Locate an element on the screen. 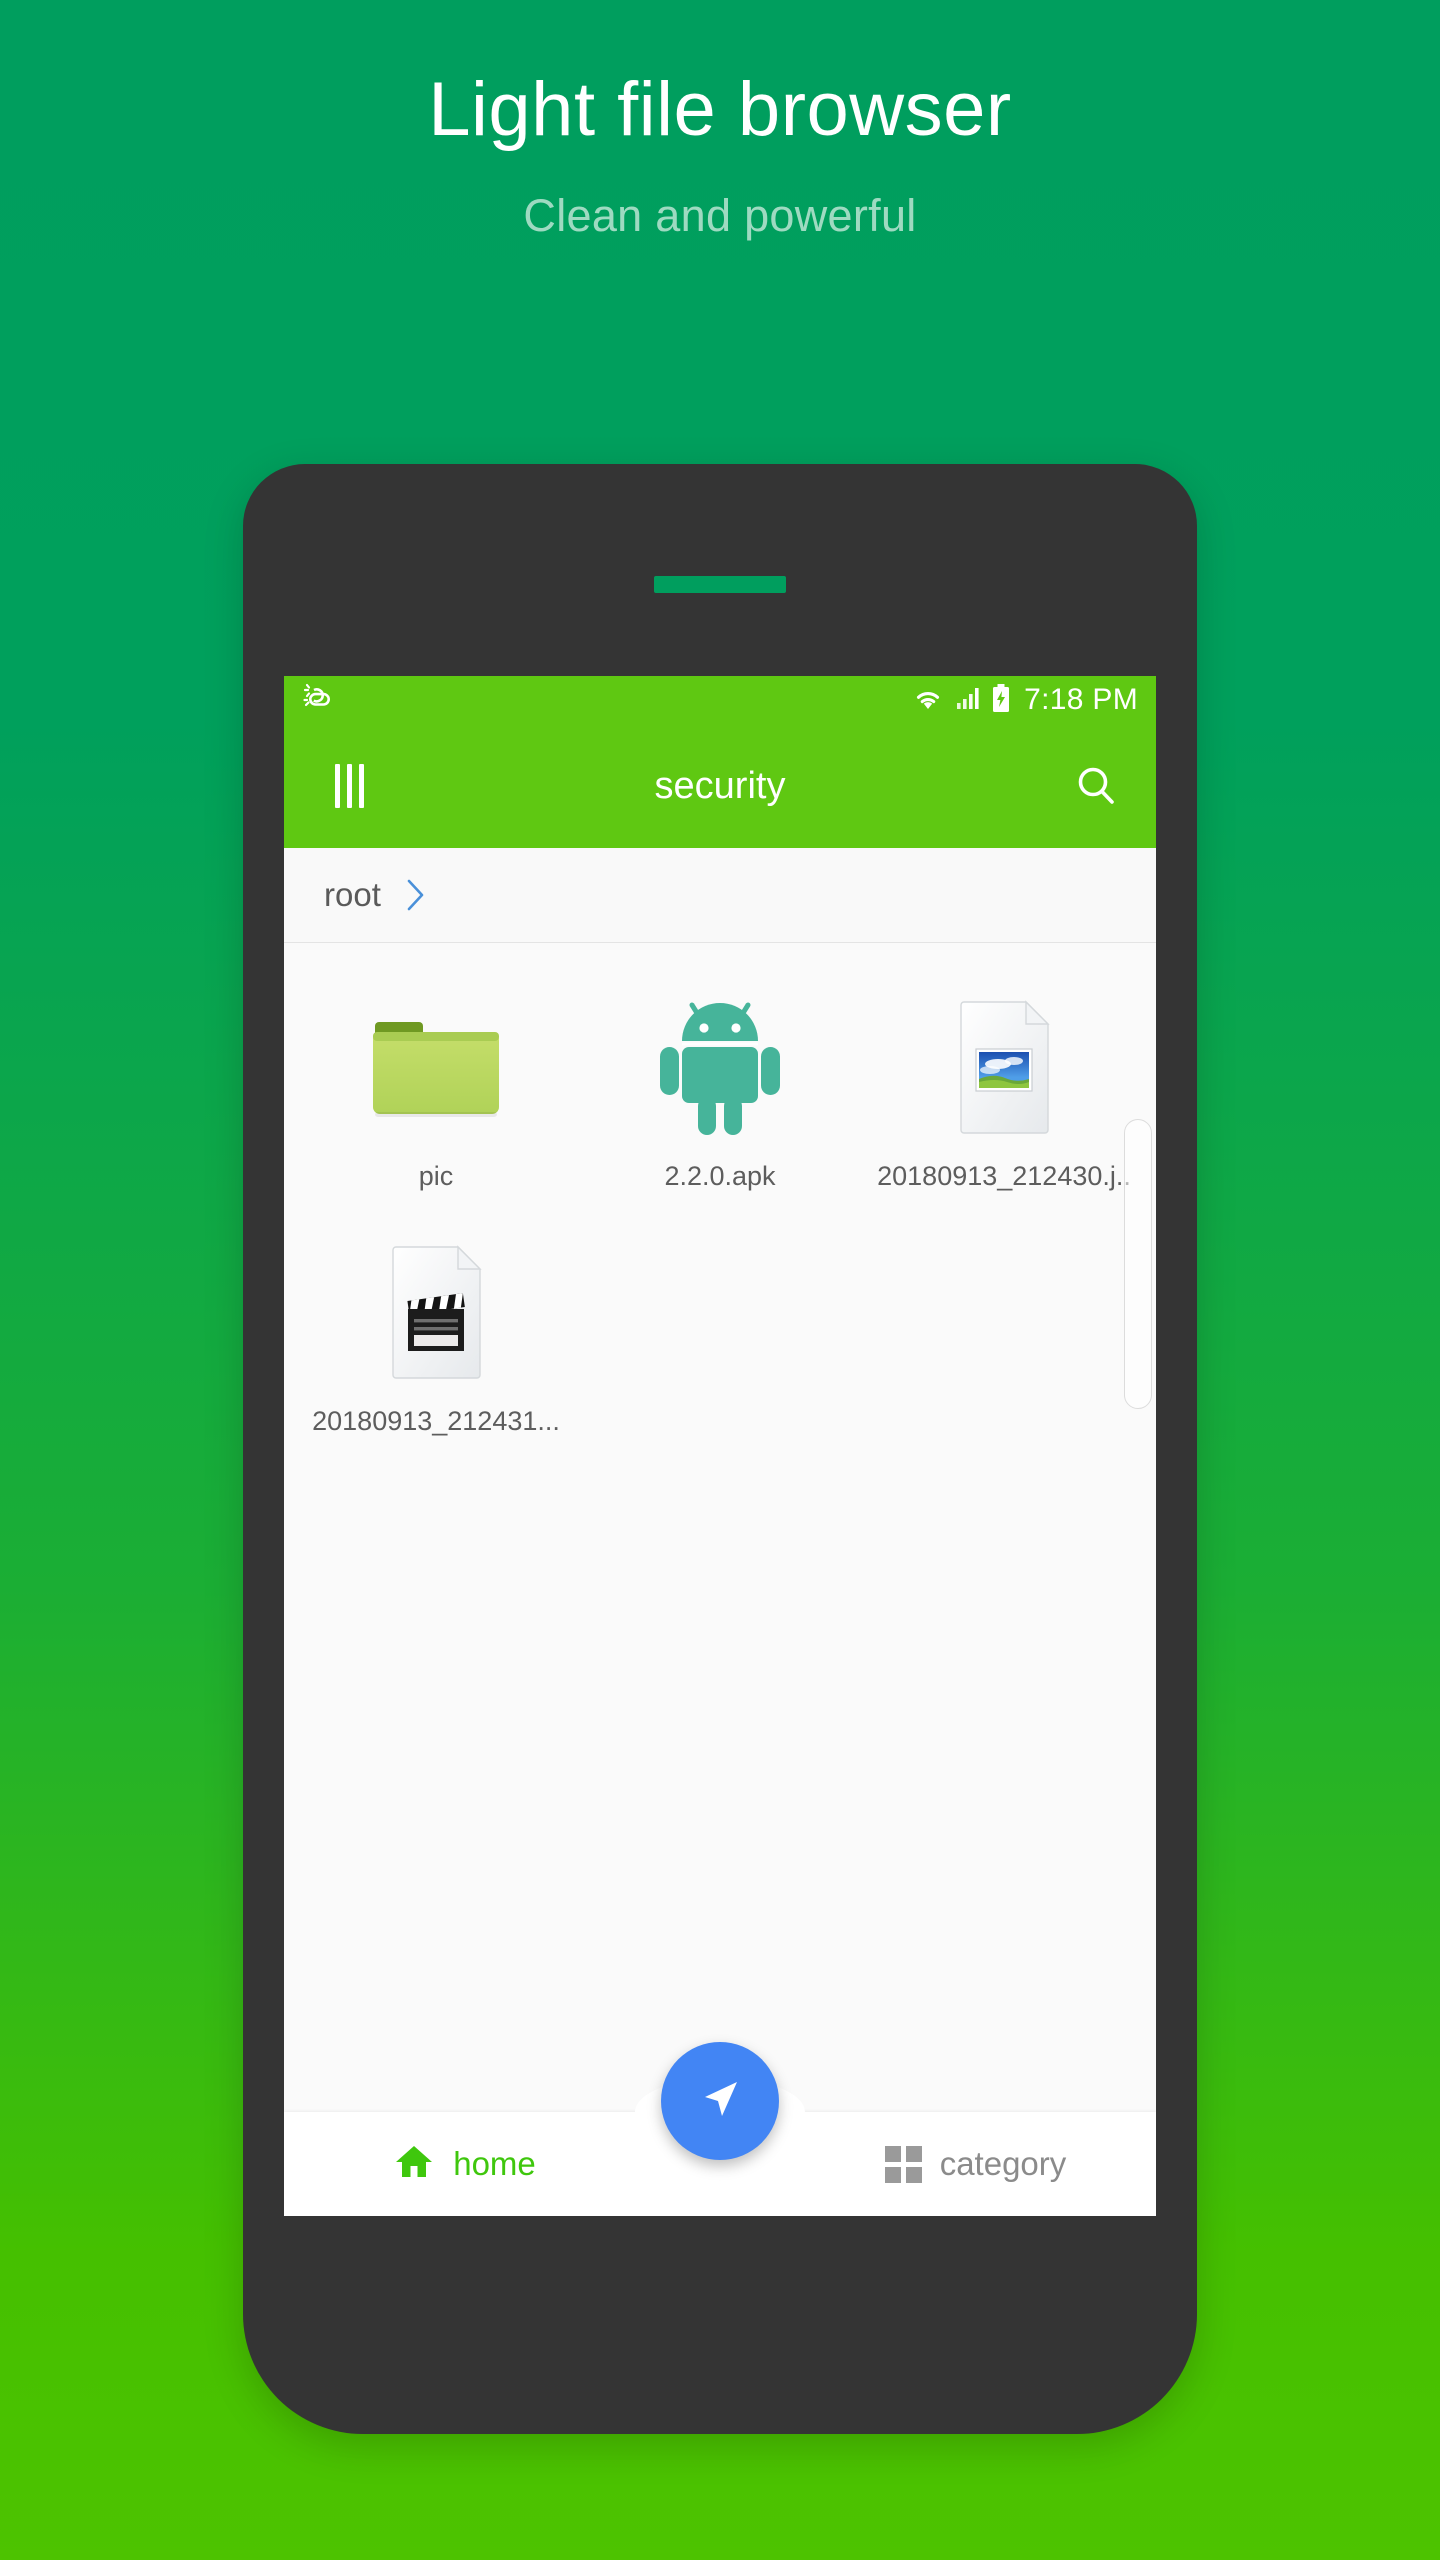 This screenshot has height=2560, width=1440. breadcrumb: root is located at coordinates (720, 895).